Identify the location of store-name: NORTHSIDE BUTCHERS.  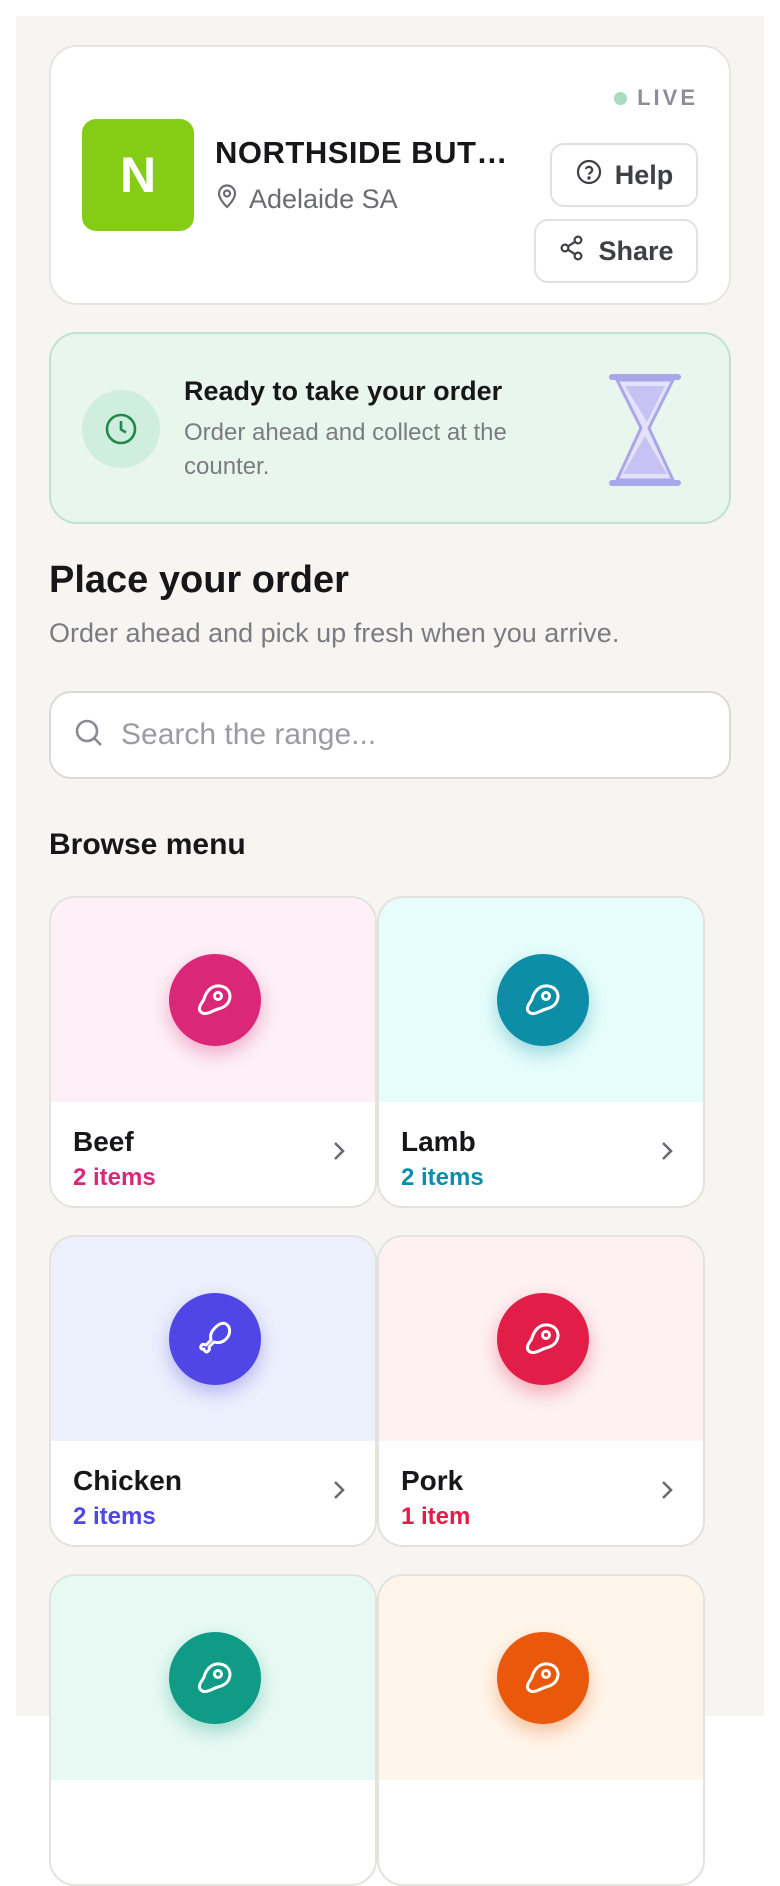
(370, 152).